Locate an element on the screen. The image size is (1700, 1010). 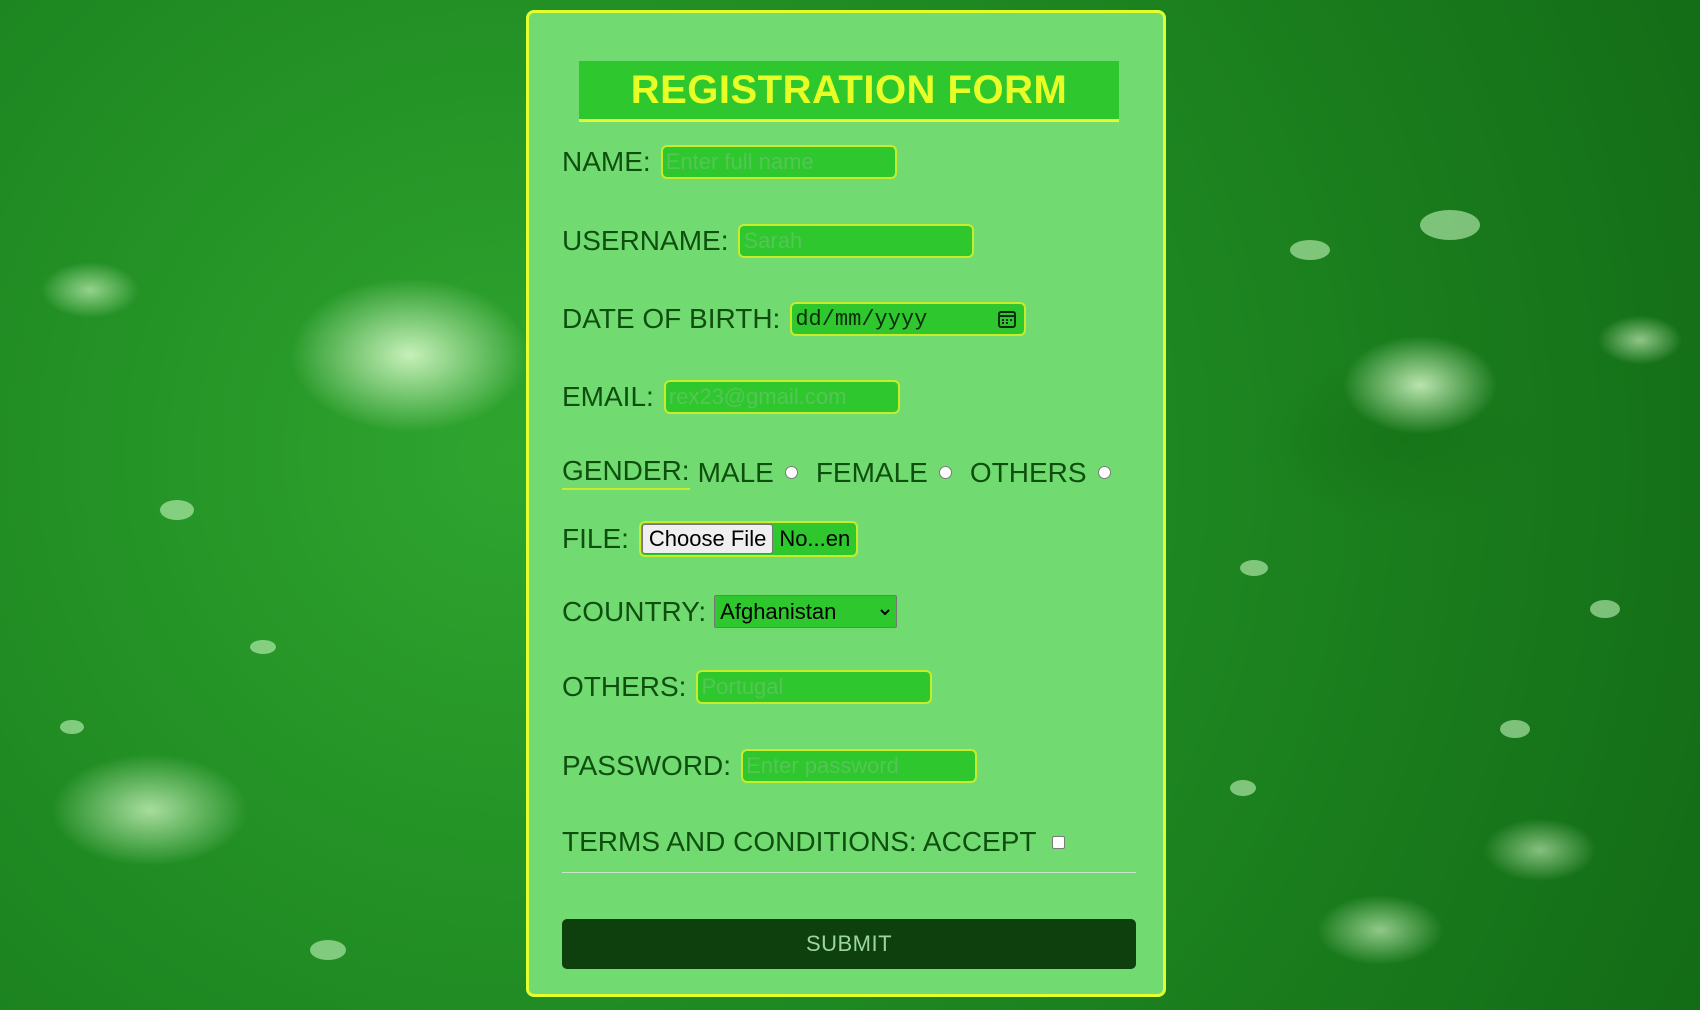
username-row: USERNAME: Sarah is located at coordinates (768, 241).